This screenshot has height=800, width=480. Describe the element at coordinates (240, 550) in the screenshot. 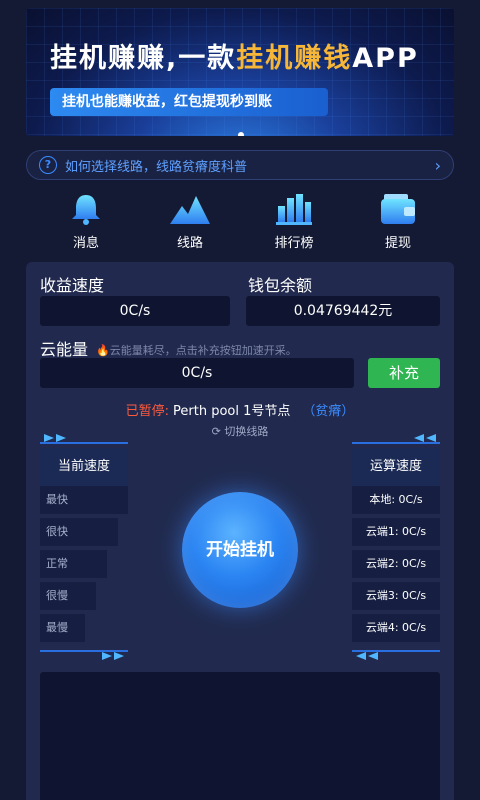

I see `start-mining-button: 开始挂机` at that location.